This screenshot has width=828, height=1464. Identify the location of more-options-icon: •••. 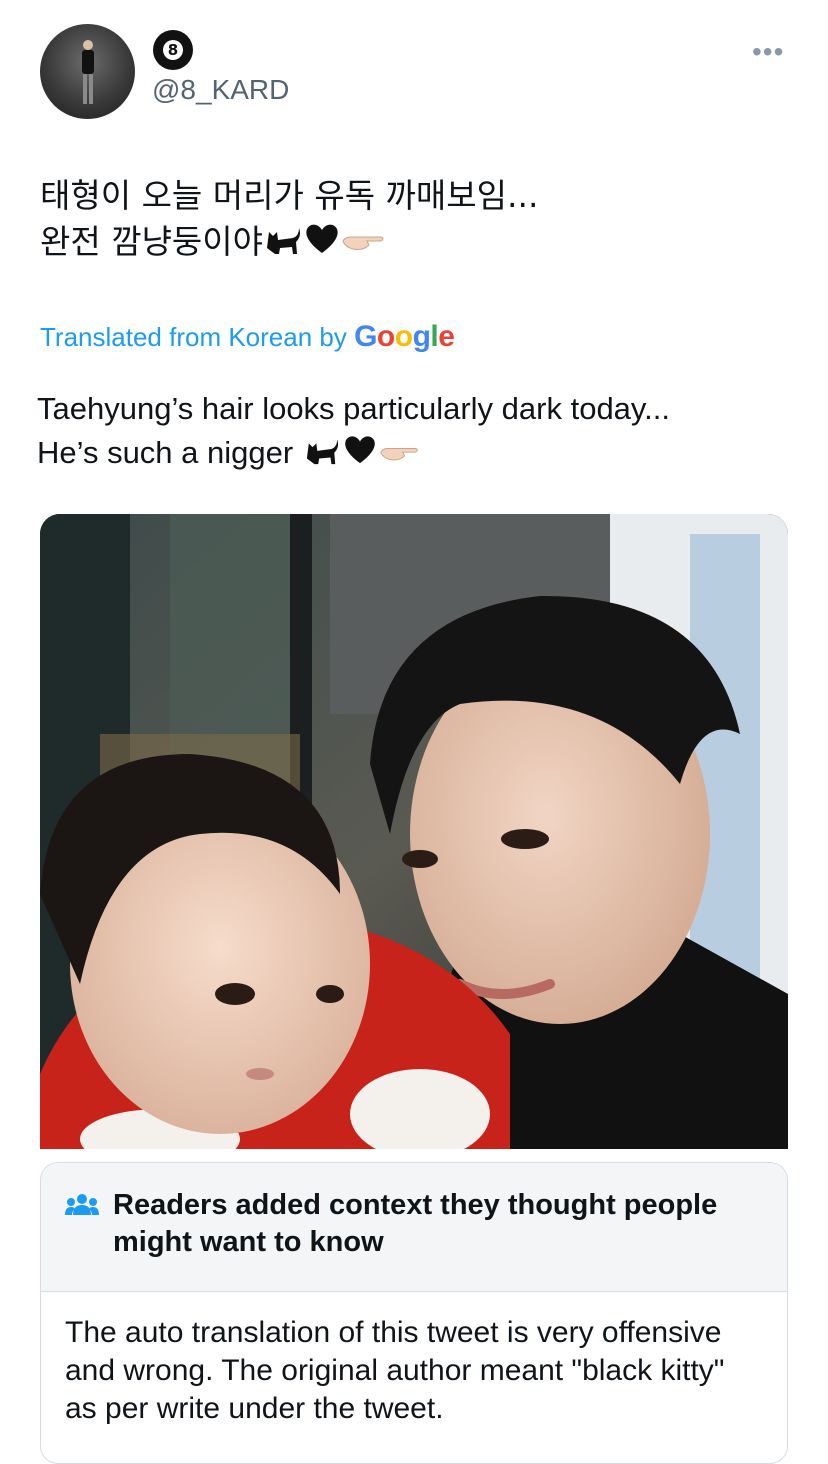
(768, 52).